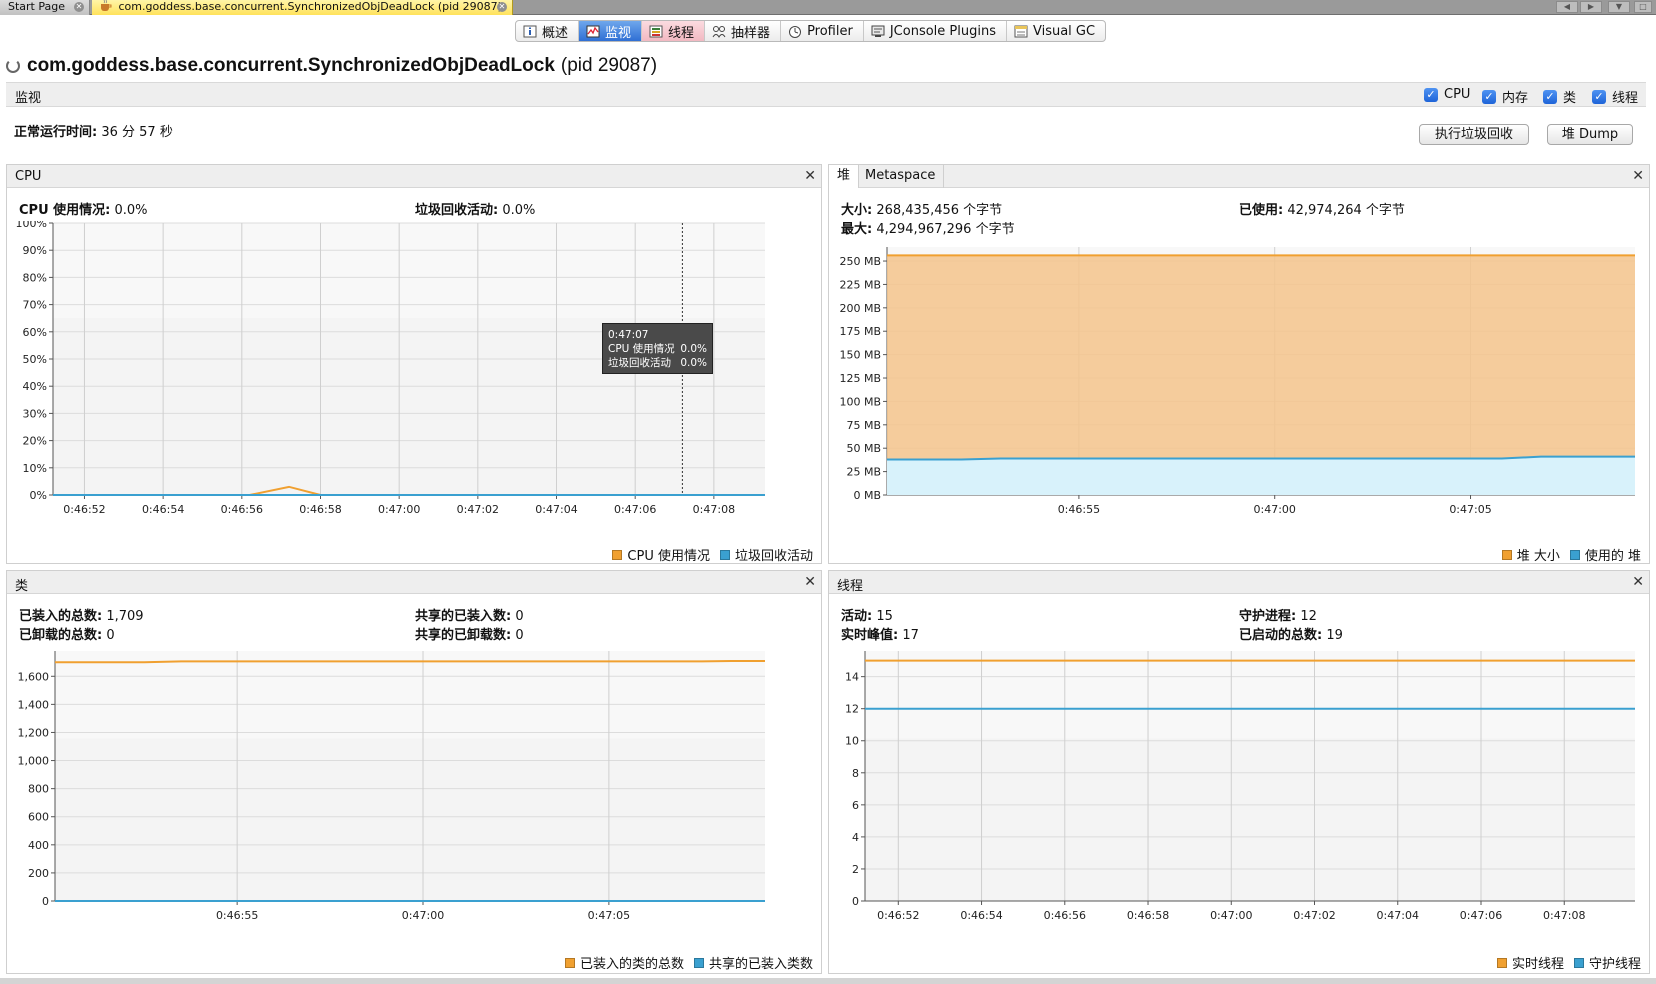 The height and width of the screenshot is (984, 1656). I want to click on y-tick-label: 0, so click(45, 901).